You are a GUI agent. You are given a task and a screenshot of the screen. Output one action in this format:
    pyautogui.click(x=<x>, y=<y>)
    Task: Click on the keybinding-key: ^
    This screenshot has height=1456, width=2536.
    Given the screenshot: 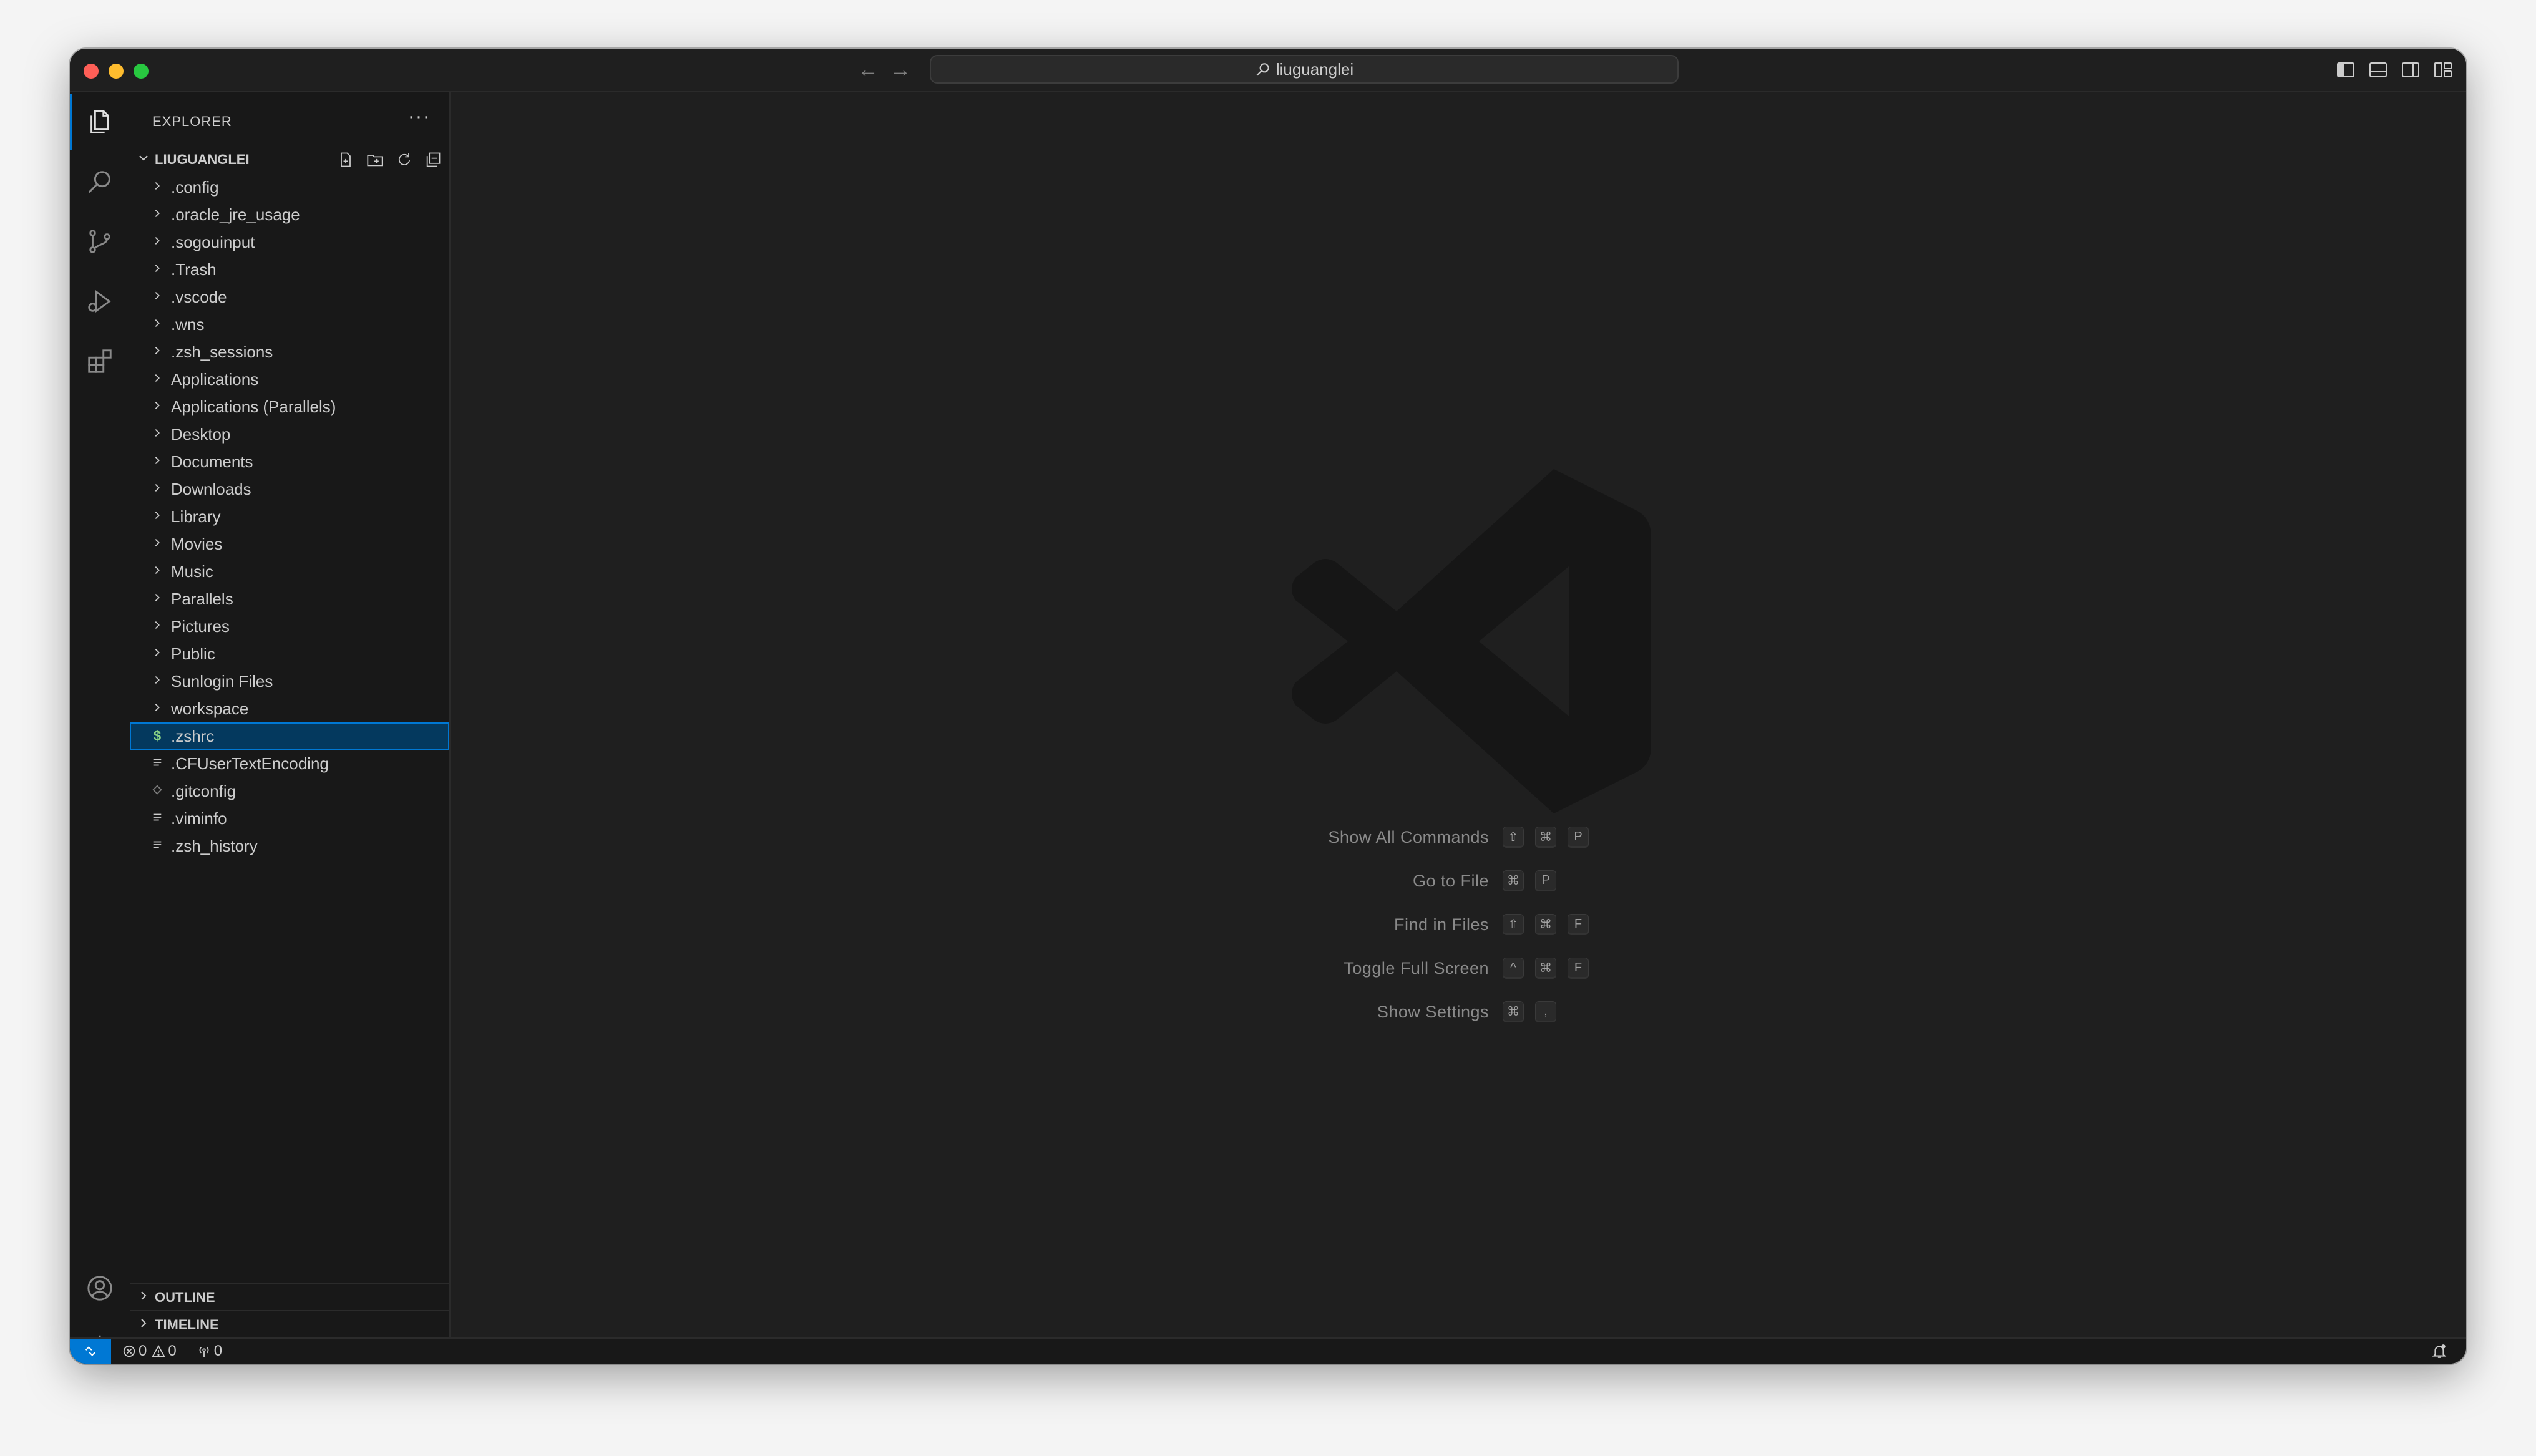 What is the action you would take?
    pyautogui.click(x=1513, y=969)
    